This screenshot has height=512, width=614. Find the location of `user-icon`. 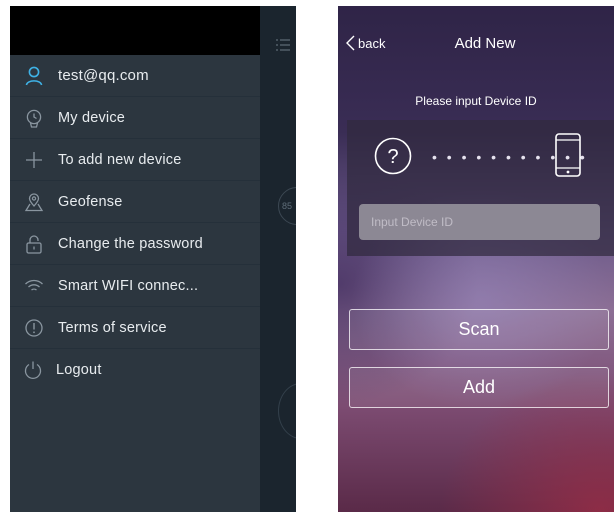

user-icon is located at coordinates (34, 76).